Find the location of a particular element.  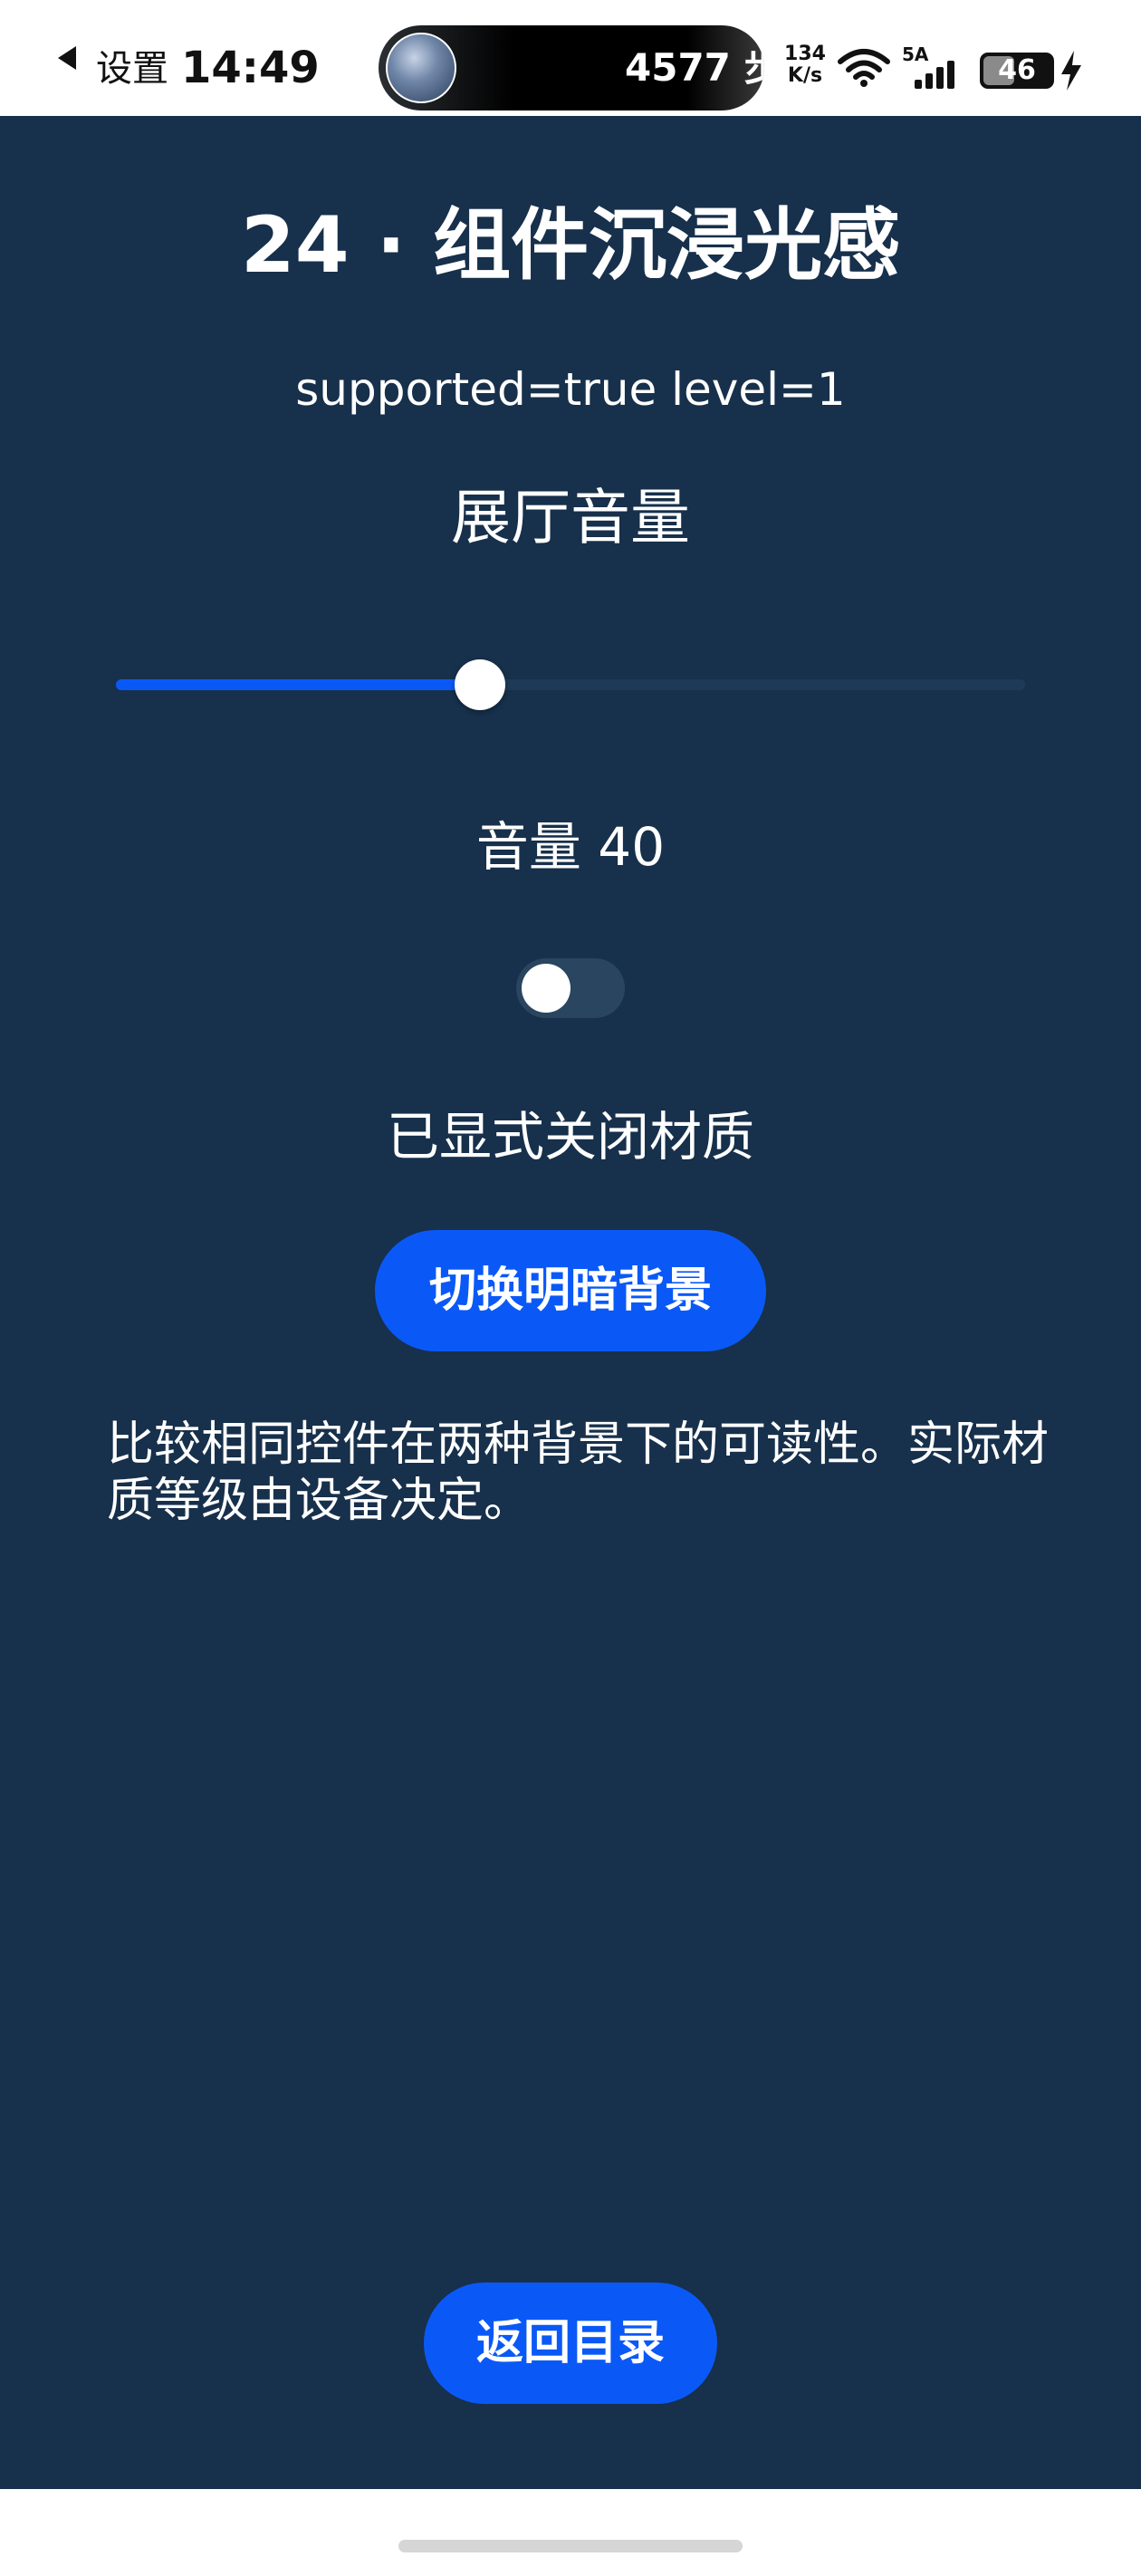

slider-thumb is located at coordinates (480, 684).